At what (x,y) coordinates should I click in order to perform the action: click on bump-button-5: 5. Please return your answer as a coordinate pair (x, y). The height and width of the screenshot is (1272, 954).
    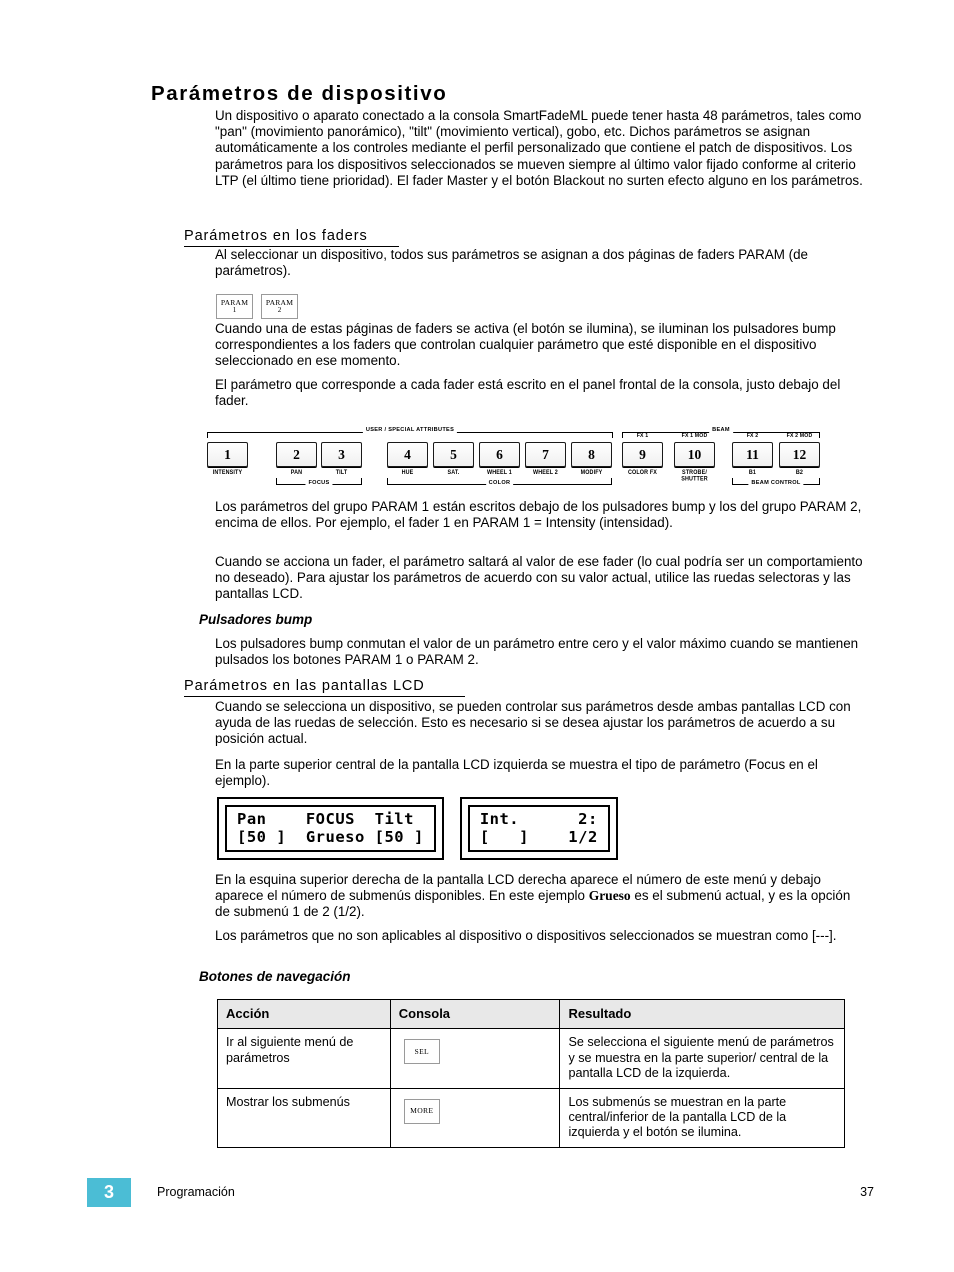
    Looking at the image, I should click on (453, 454).